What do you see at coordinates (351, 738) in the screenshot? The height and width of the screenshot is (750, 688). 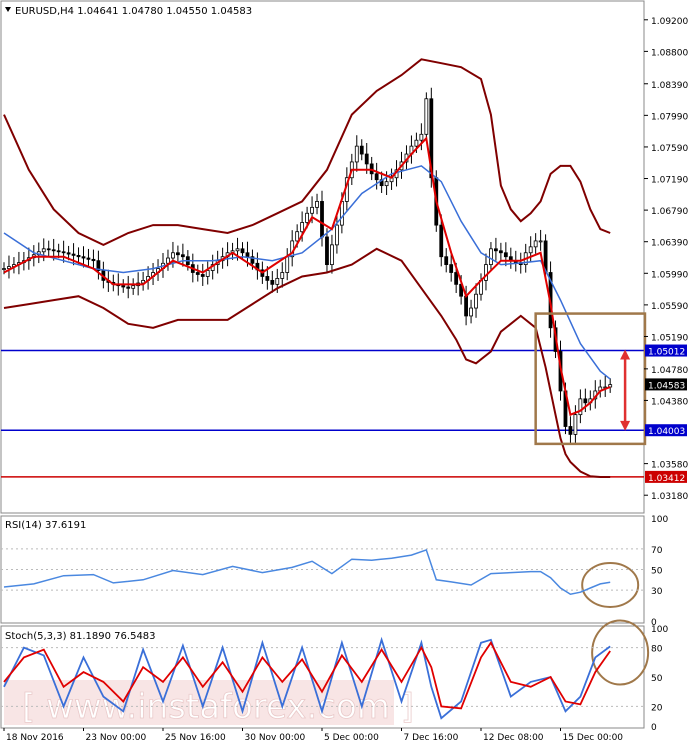 I see `time-tick-label: 5 Dec 00:00` at bounding box center [351, 738].